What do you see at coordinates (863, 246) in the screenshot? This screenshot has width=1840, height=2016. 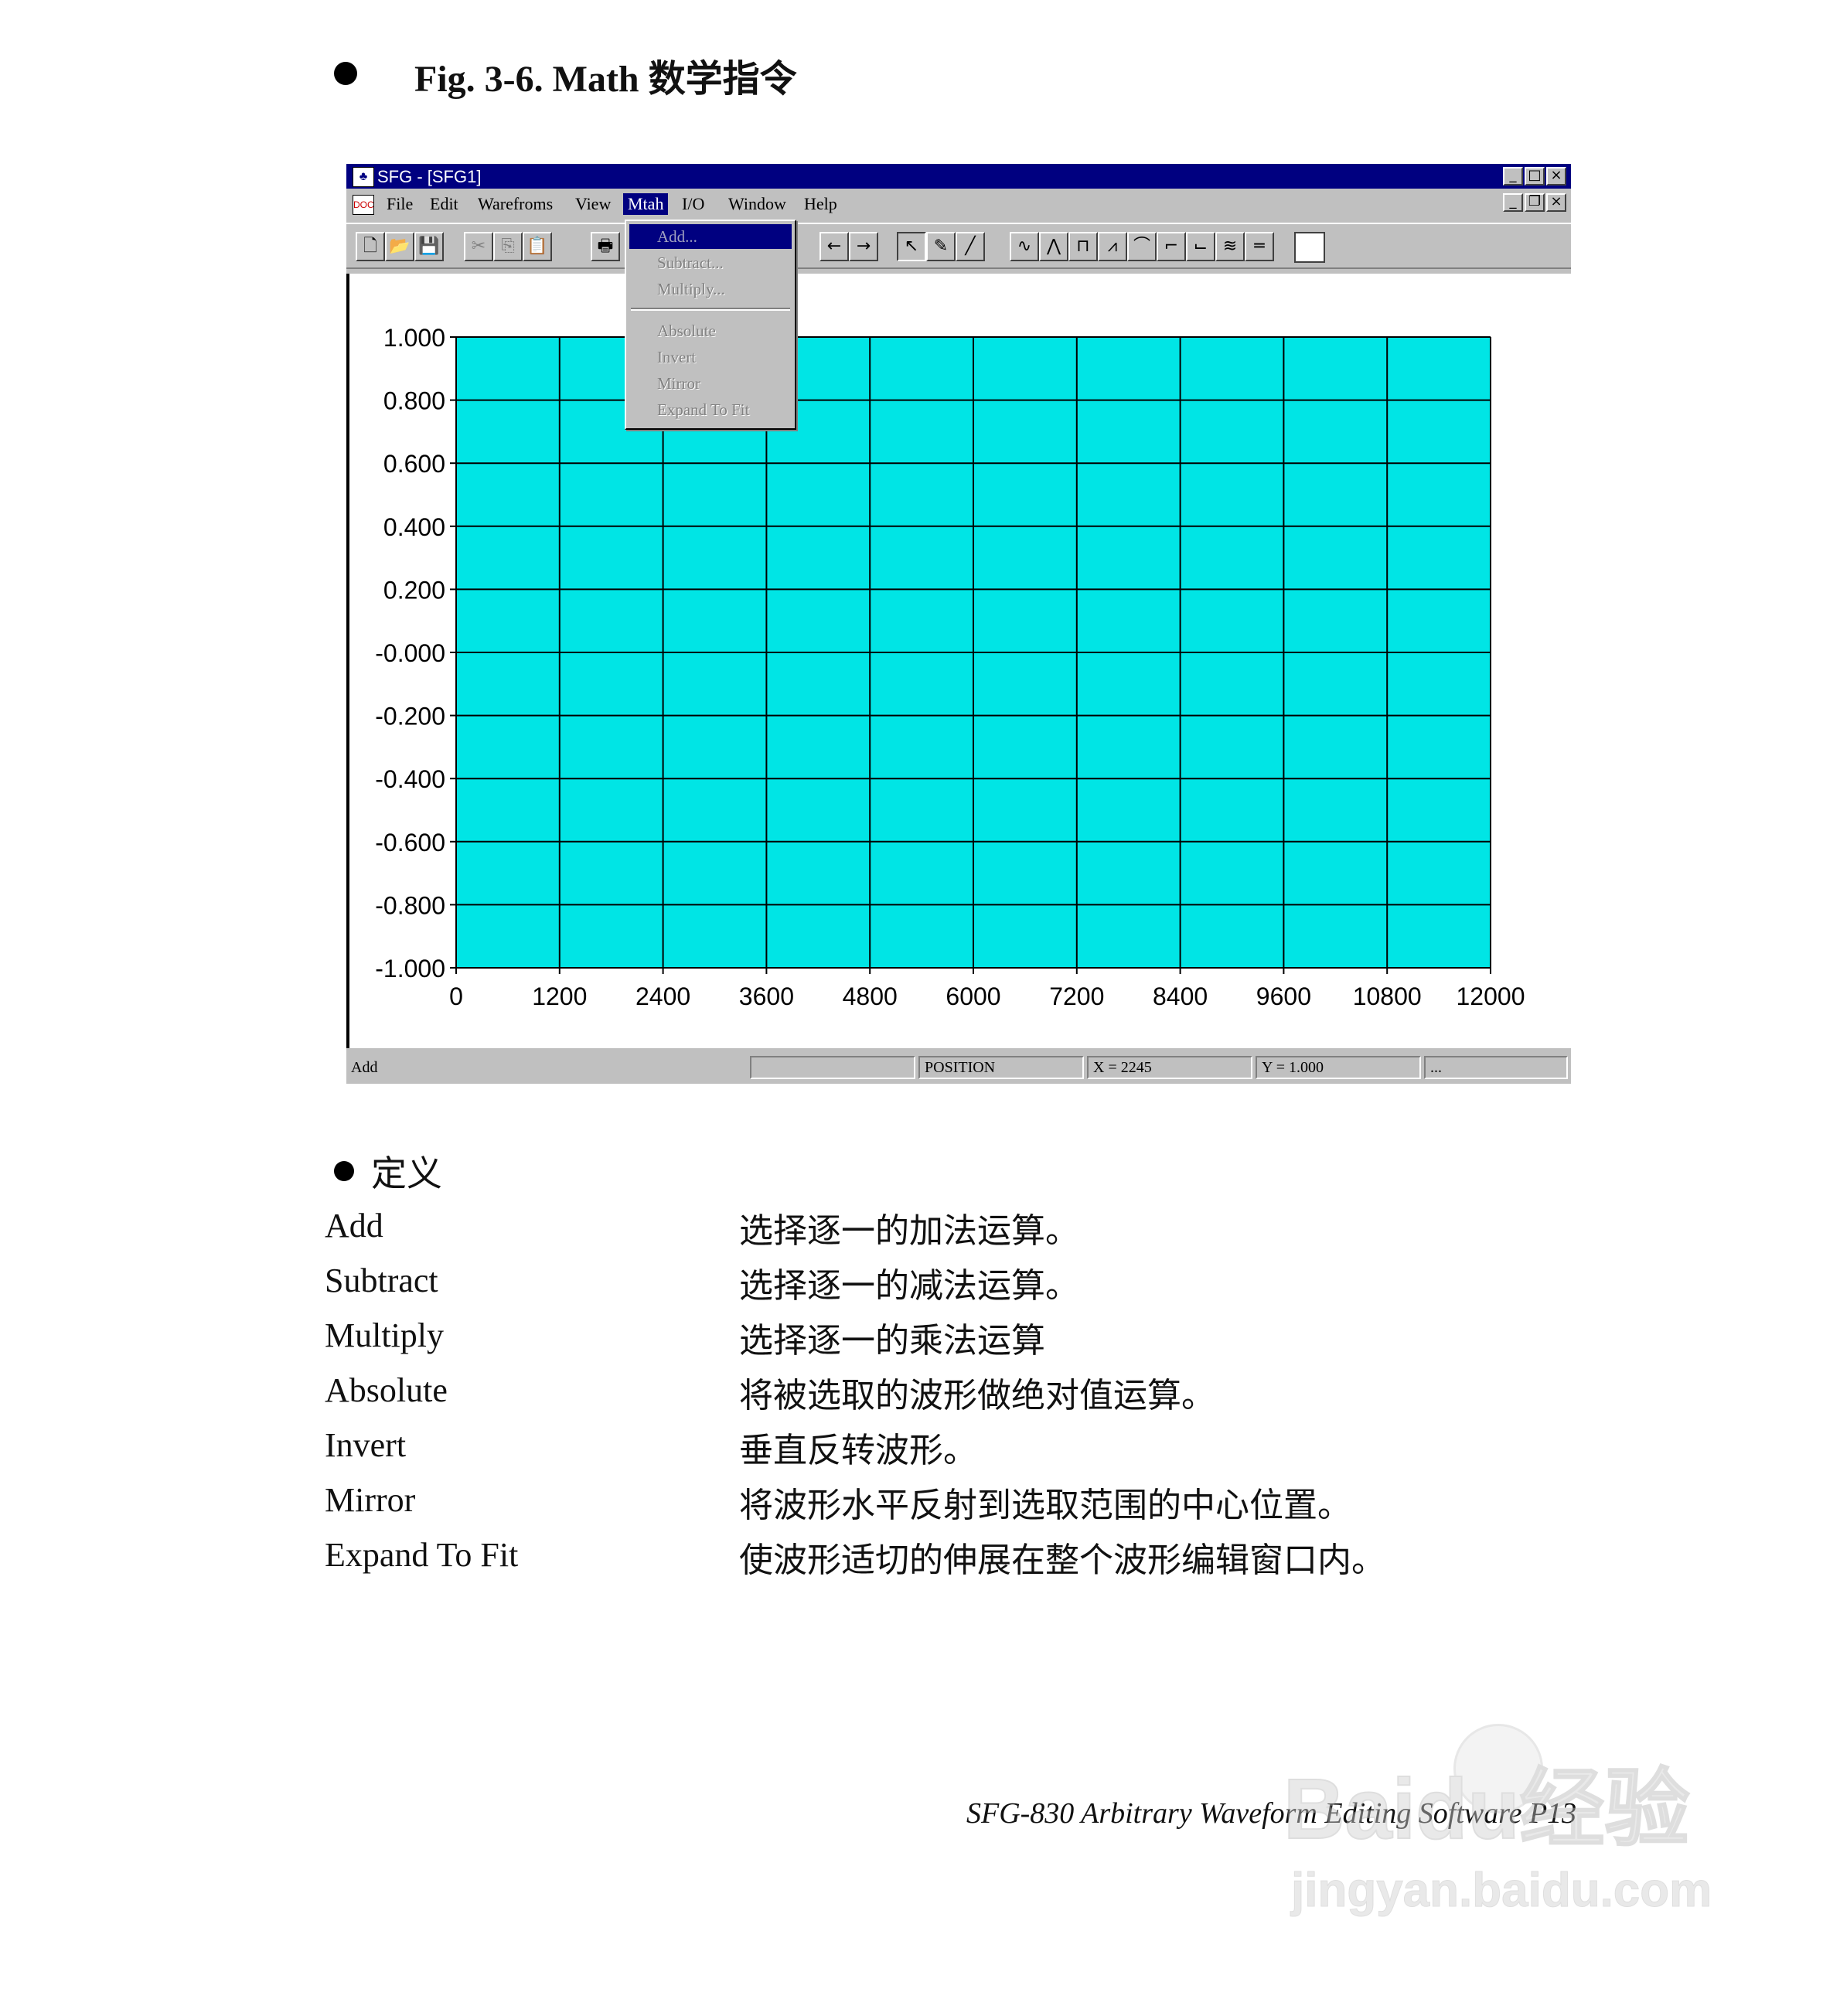 I see `arrow-right-icon: →` at bounding box center [863, 246].